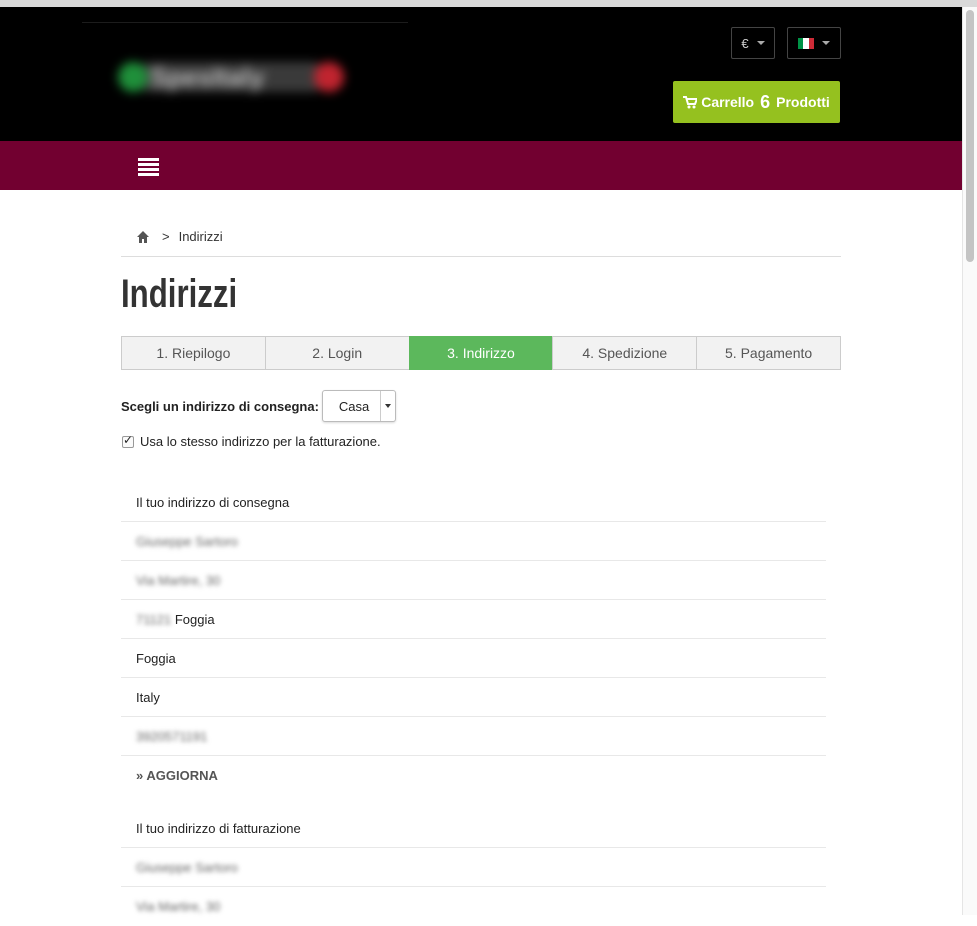  I want to click on scrollbar, so click(969, 461).